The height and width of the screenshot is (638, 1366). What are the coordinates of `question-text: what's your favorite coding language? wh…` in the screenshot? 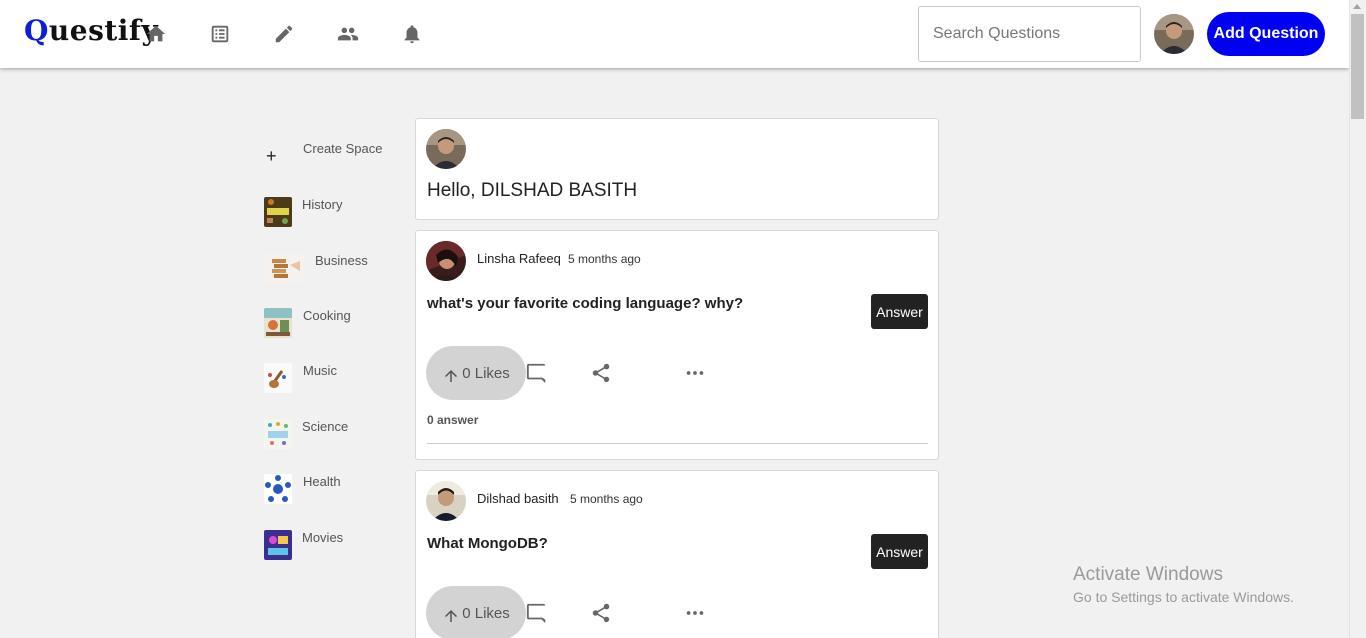 It's located at (585, 303).